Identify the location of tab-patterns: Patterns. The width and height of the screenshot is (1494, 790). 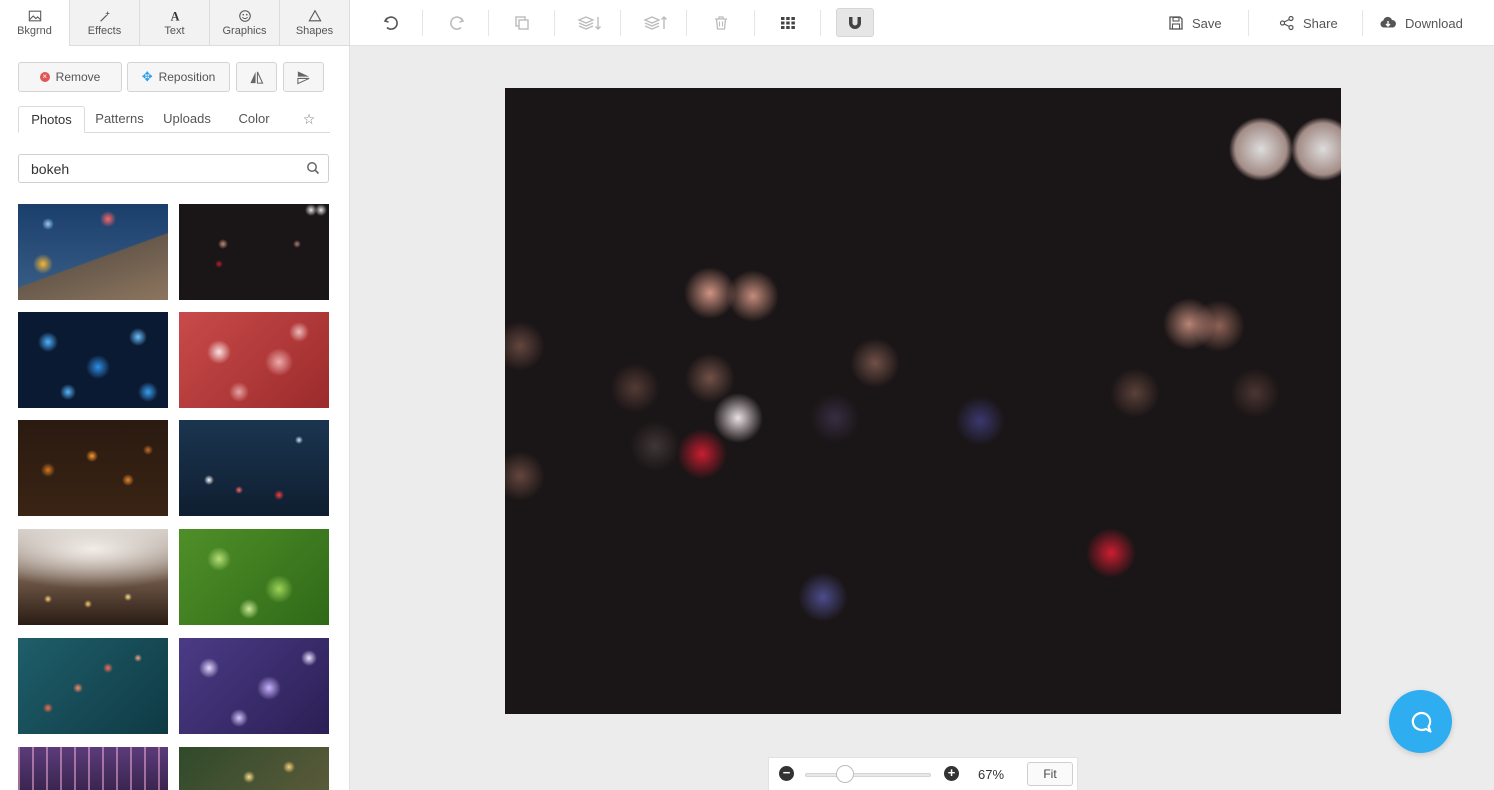
(119, 119).